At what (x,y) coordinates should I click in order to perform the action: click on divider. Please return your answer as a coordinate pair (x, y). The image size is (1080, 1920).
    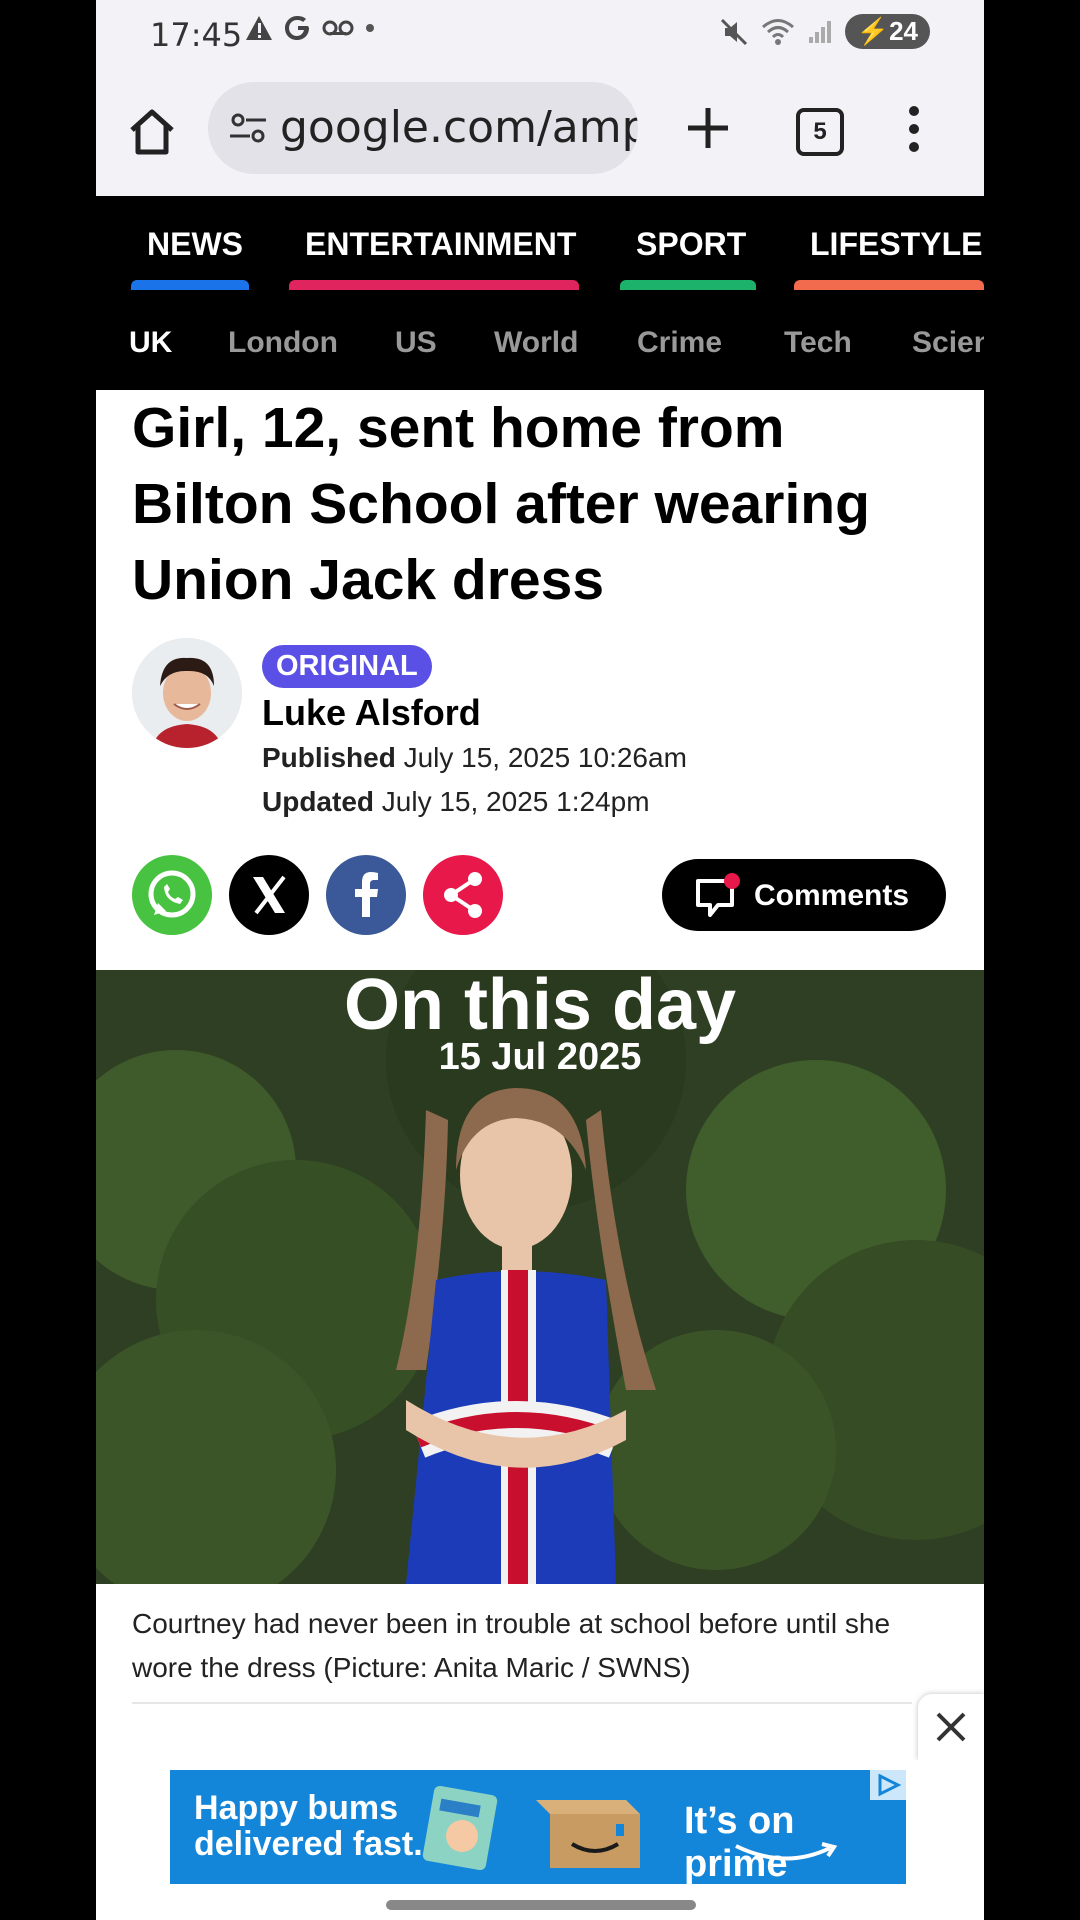
    Looking at the image, I should click on (522, 1703).